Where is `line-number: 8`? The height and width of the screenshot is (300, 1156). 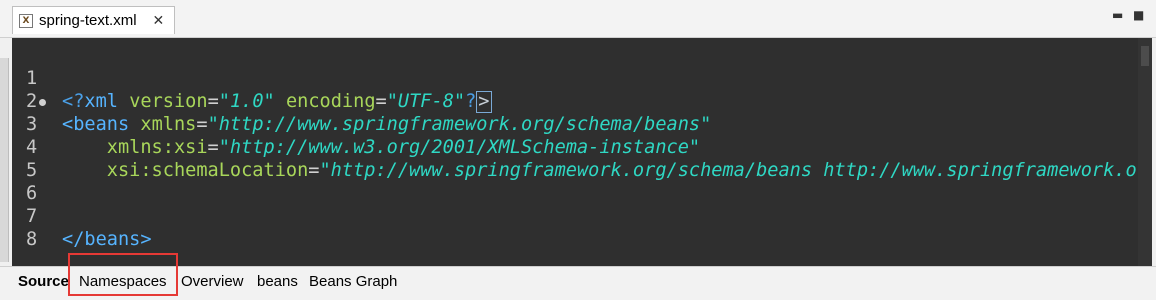
line-number: 8 is located at coordinates (32, 239).